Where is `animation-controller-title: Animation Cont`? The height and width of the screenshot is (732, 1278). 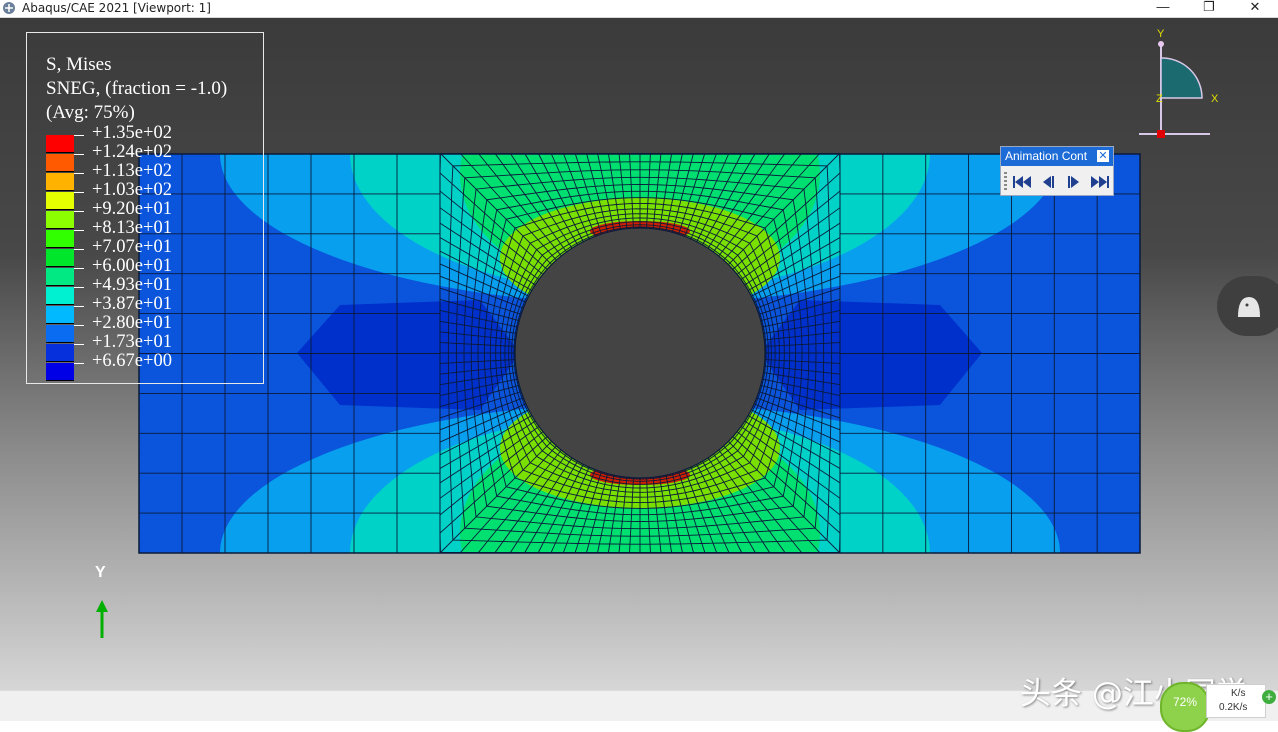 animation-controller-title: Animation Cont is located at coordinates (1046, 156).